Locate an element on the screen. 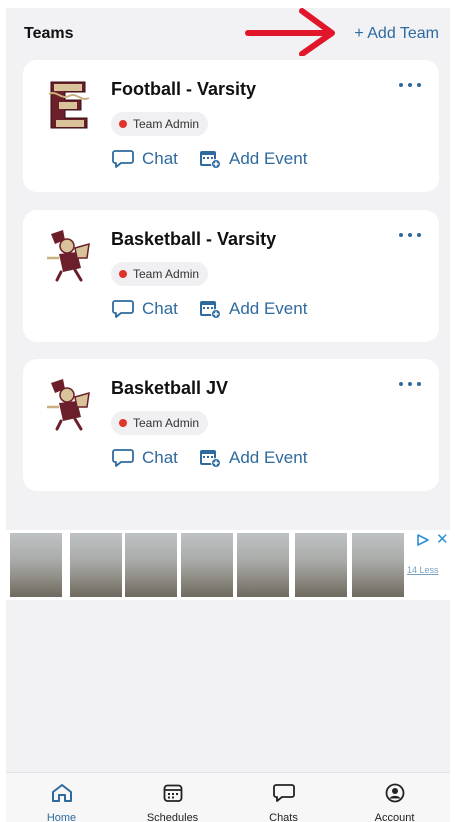 This screenshot has height=822, width=455. team-name: Basketball JV is located at coordinates (170, 388).